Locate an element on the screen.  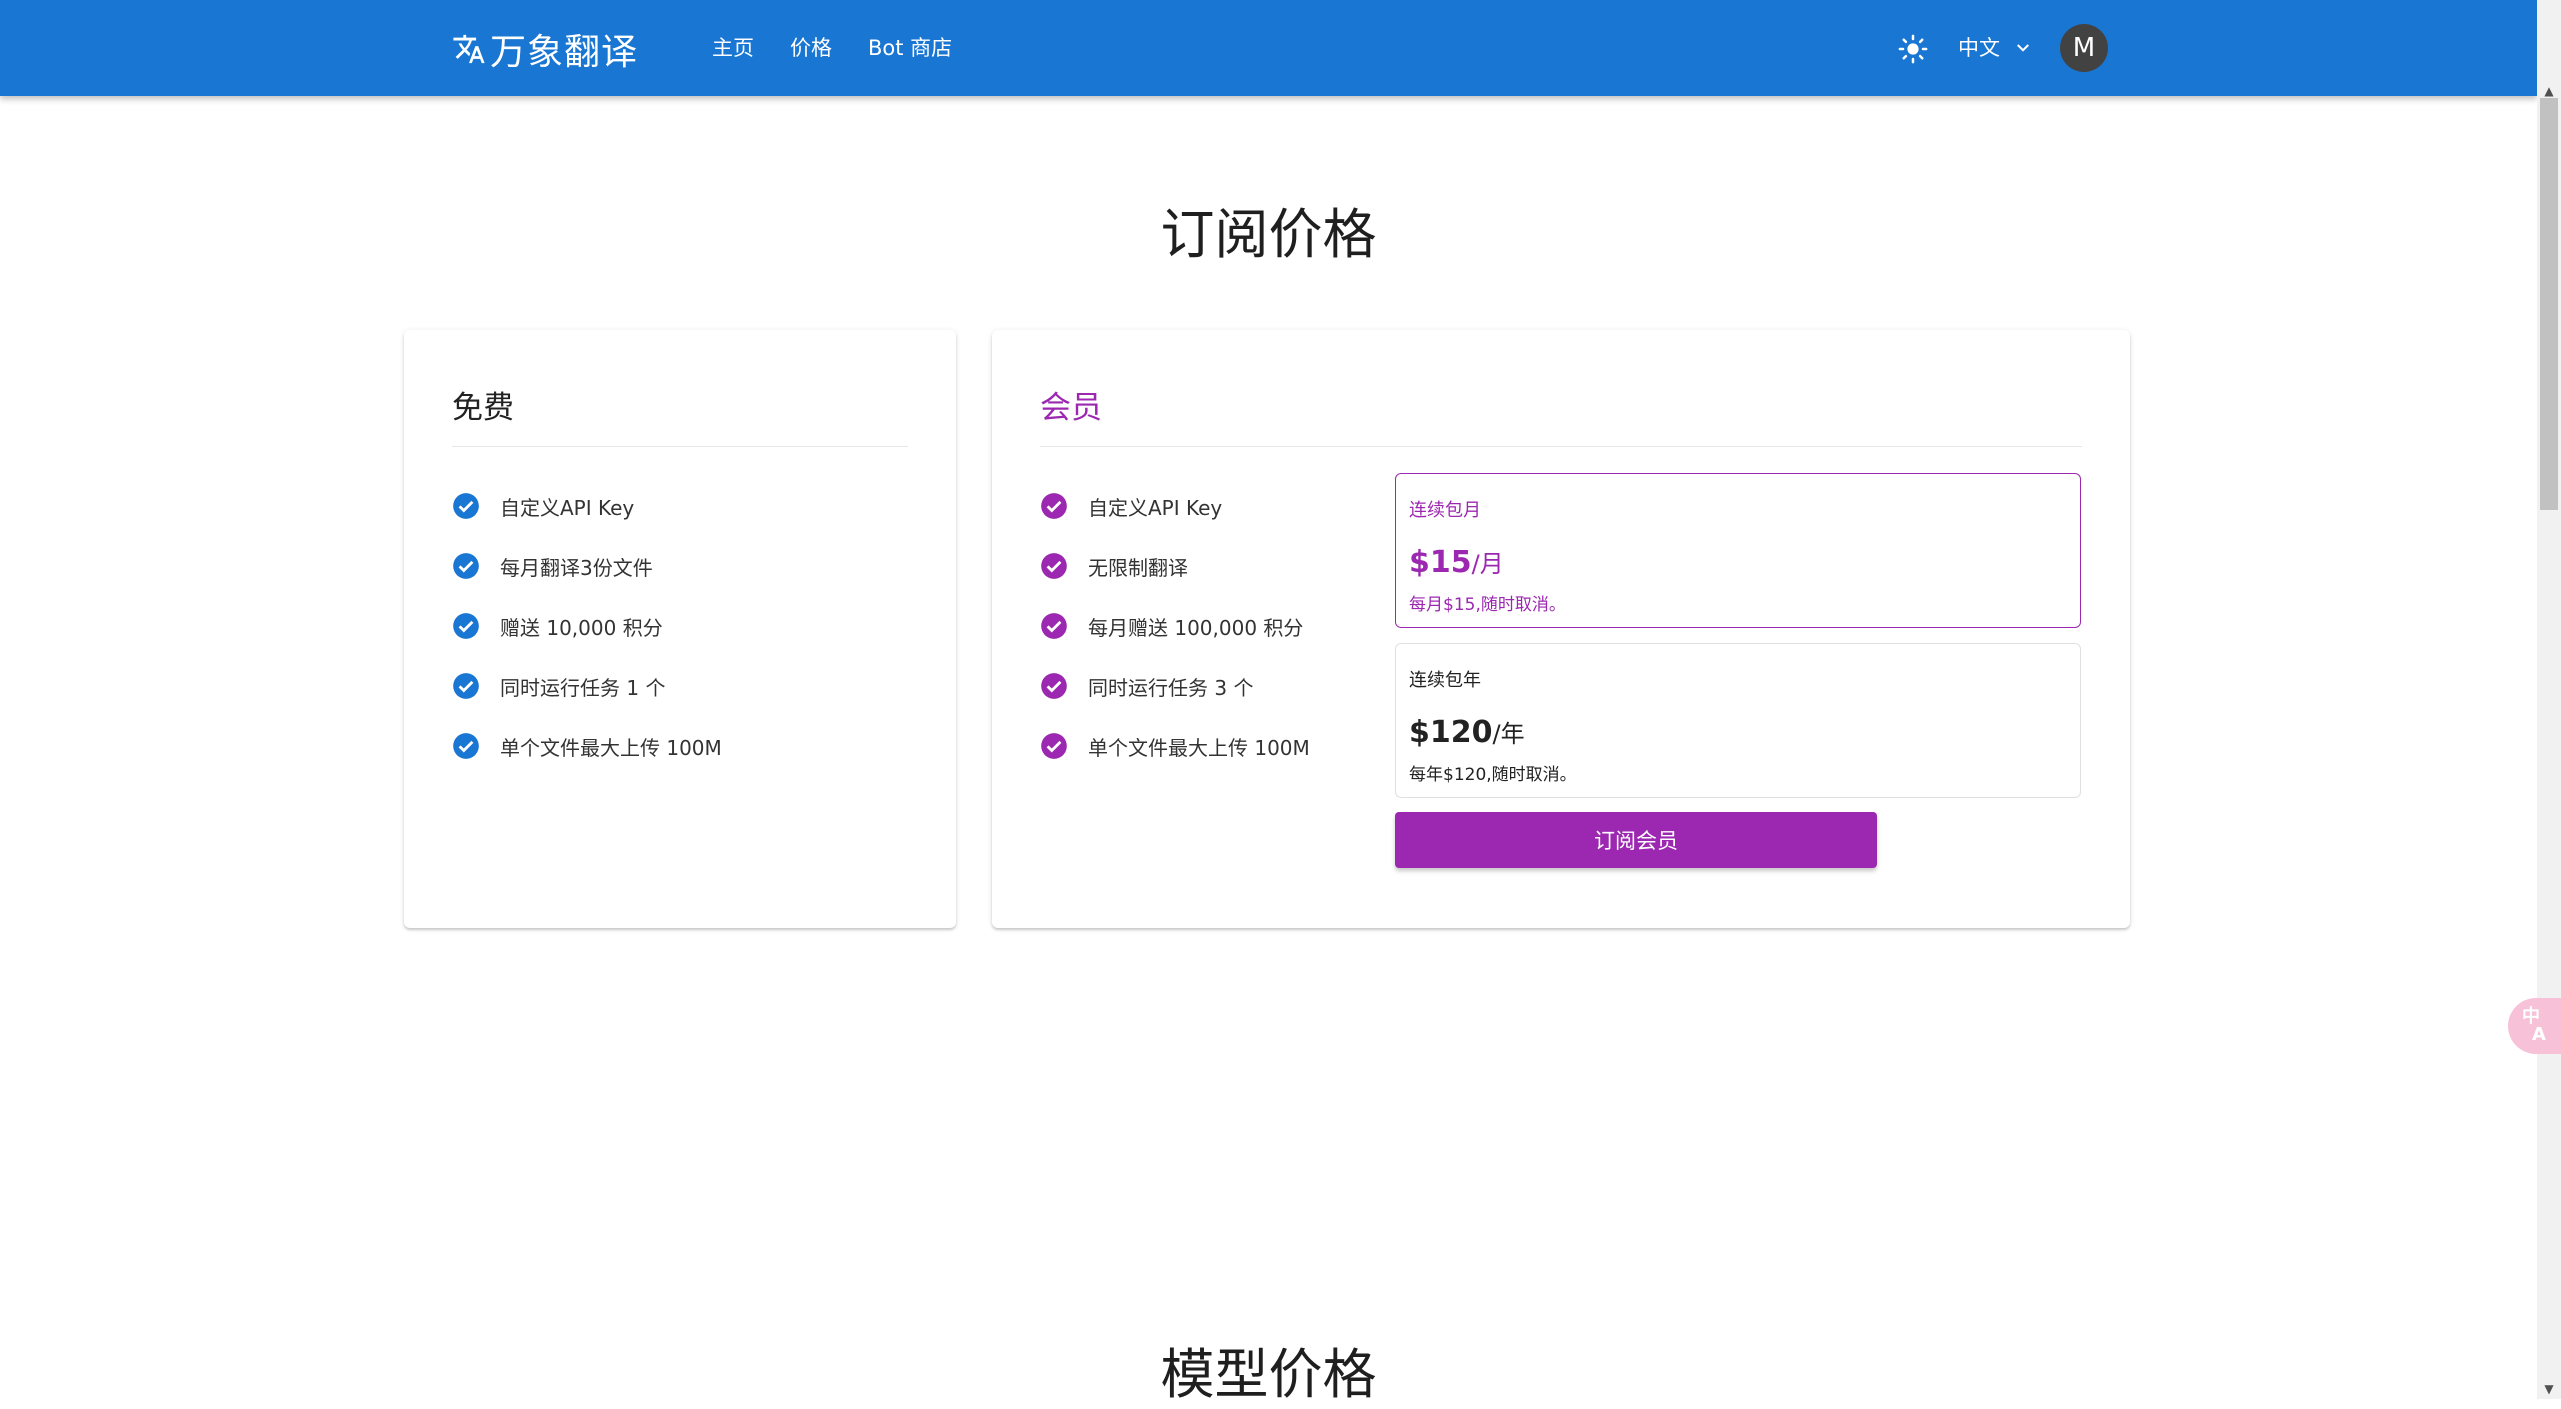
model-price-title: 模型价格 is located at coordinates (1268, 1374).